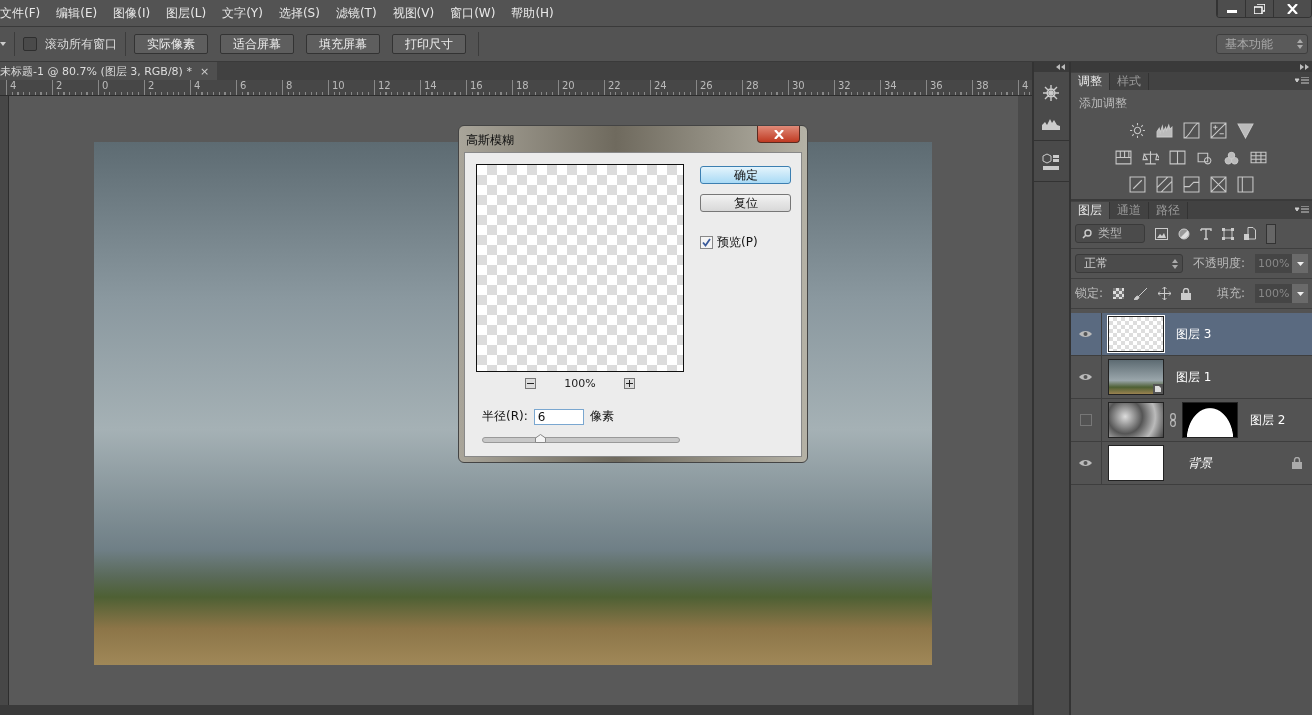 Image resolution: width=1312 pixels, height=715 pixels. What do you see at coordinates (213, 87) in the screenshot?
I see `ruler-label: 4` at bounding box center [213, 87].